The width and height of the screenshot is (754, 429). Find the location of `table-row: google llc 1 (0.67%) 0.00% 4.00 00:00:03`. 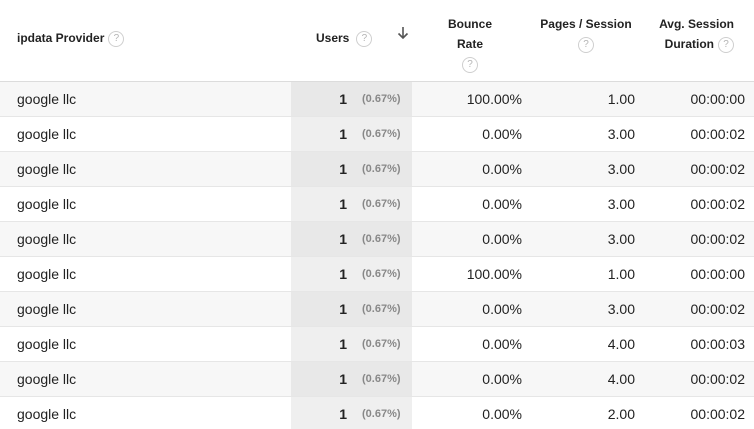

table-row: google llc 1 (0.67%) 0.00% 4.00 00:00:03 is located at coordinates (377, 344).